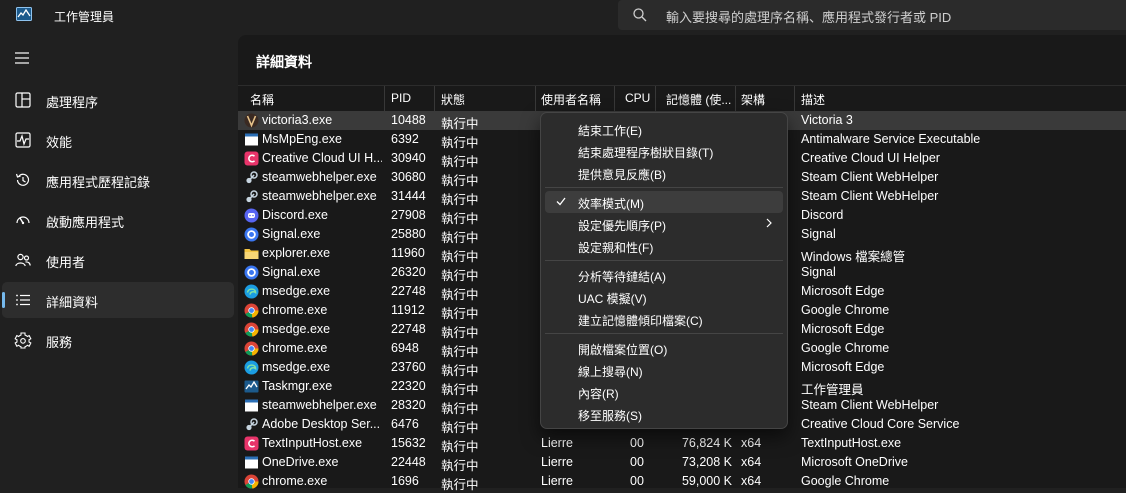 The image size is (1126, 493). Describe the element at coordinates (24, 14) in the screenshot. I see `task-manager-icon` at that location.